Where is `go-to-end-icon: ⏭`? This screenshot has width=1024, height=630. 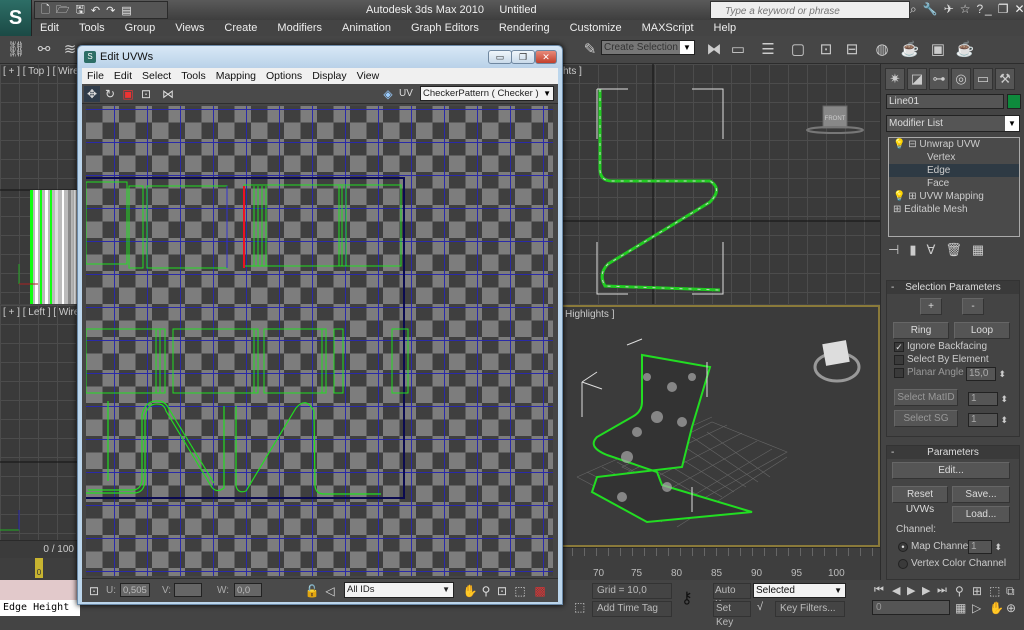
go-to-end-icon: ⏭ is located at coordinates (942, 590).